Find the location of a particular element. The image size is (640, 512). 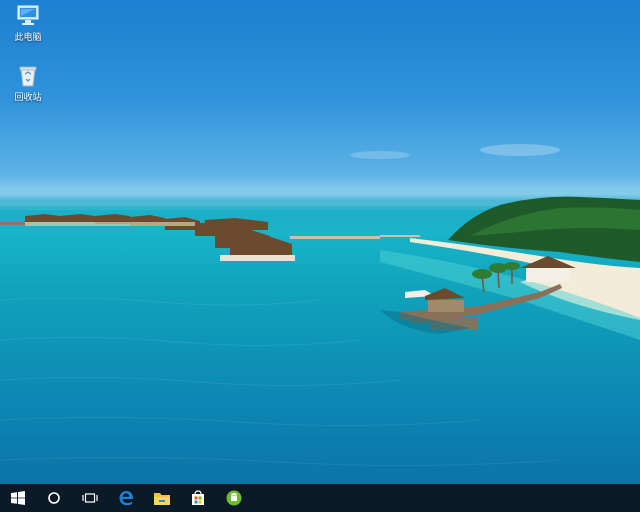

store-bag-icon is located at coordinates (198, 497).